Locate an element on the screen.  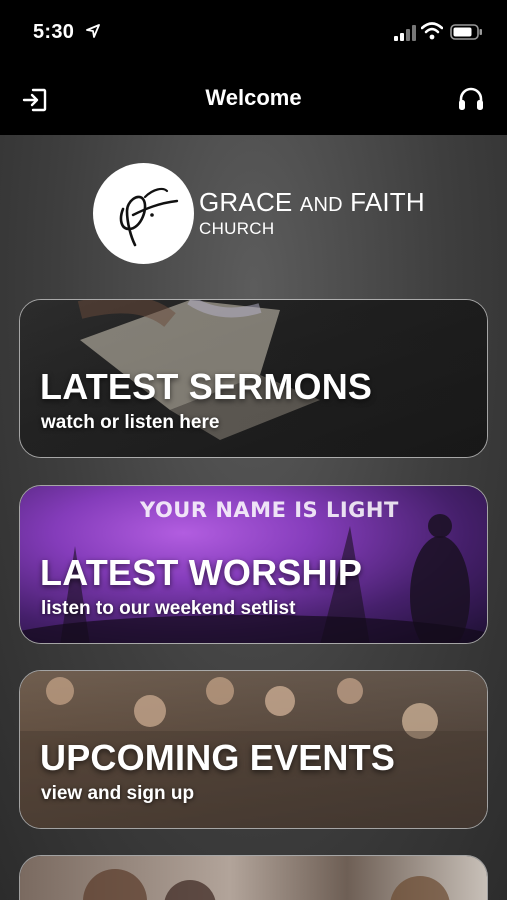
logo-text: GRACE AND FAITH CHURCH is located at coordinates (314, 213).